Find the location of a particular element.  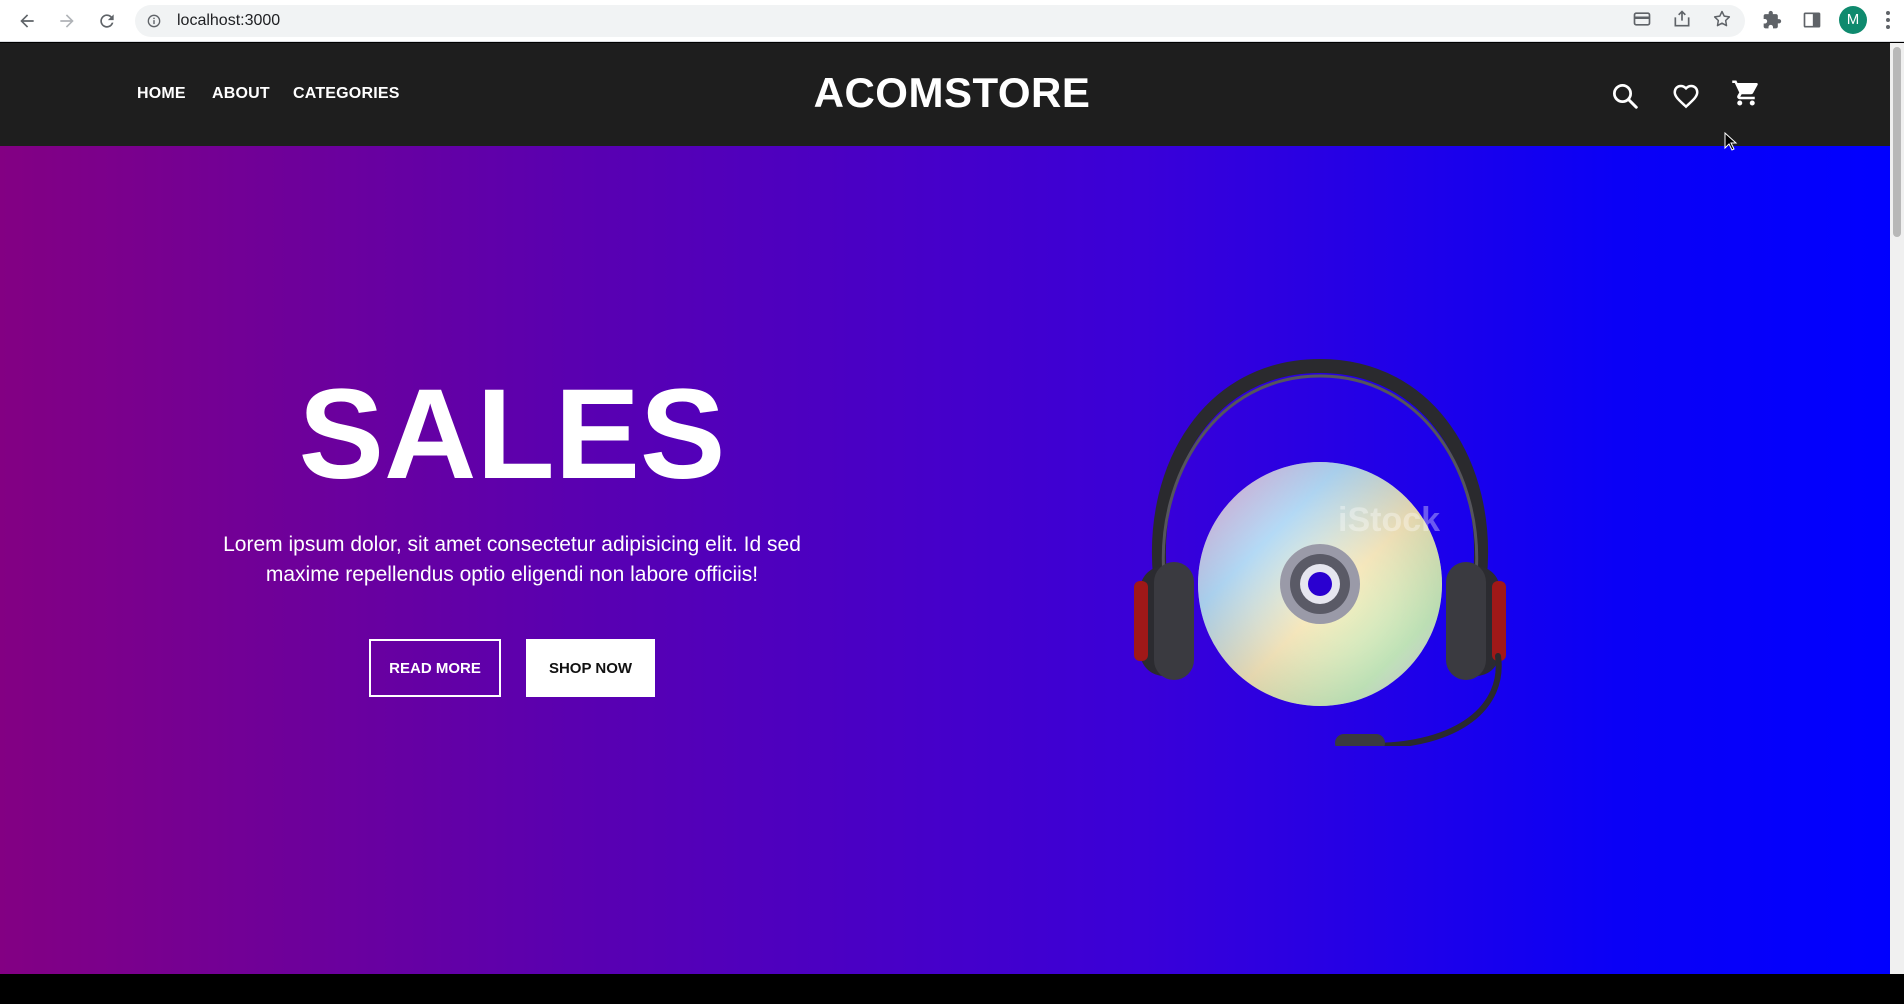

bookmark-button is located at coordinates (1722, 19).